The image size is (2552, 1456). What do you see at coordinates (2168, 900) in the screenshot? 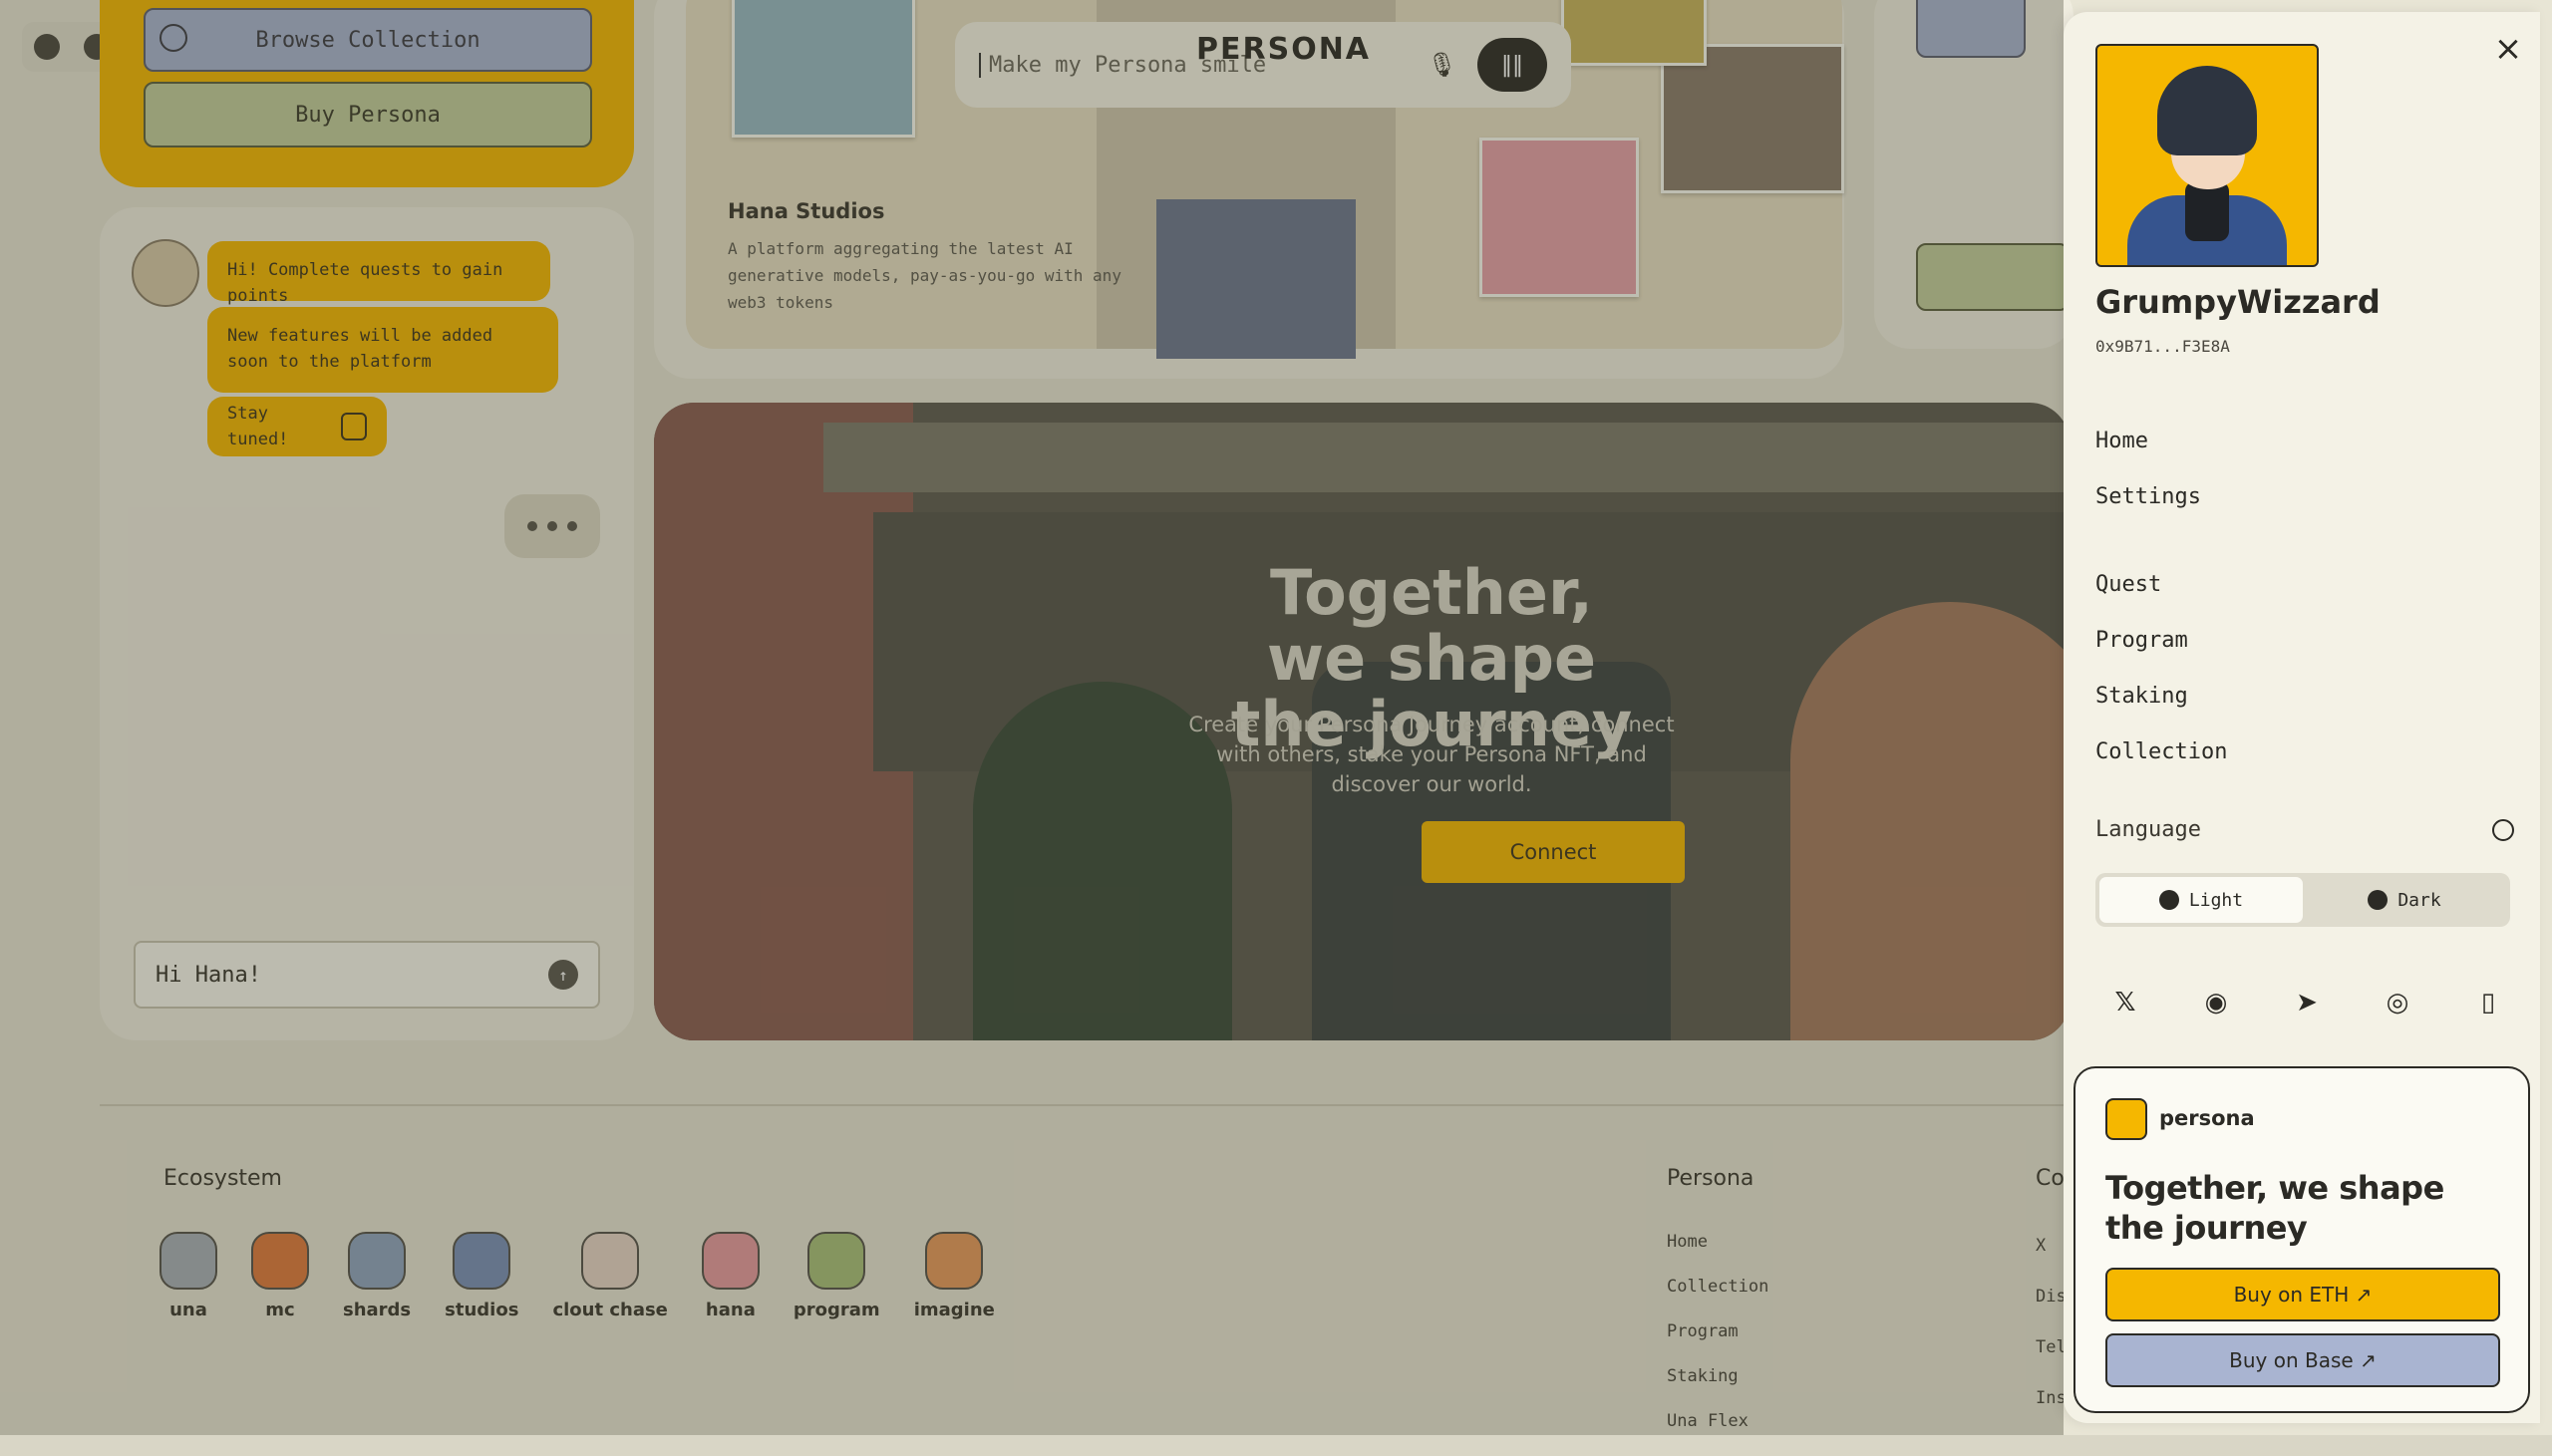
I see `sun-icon` at bounding box center [2168, 900].